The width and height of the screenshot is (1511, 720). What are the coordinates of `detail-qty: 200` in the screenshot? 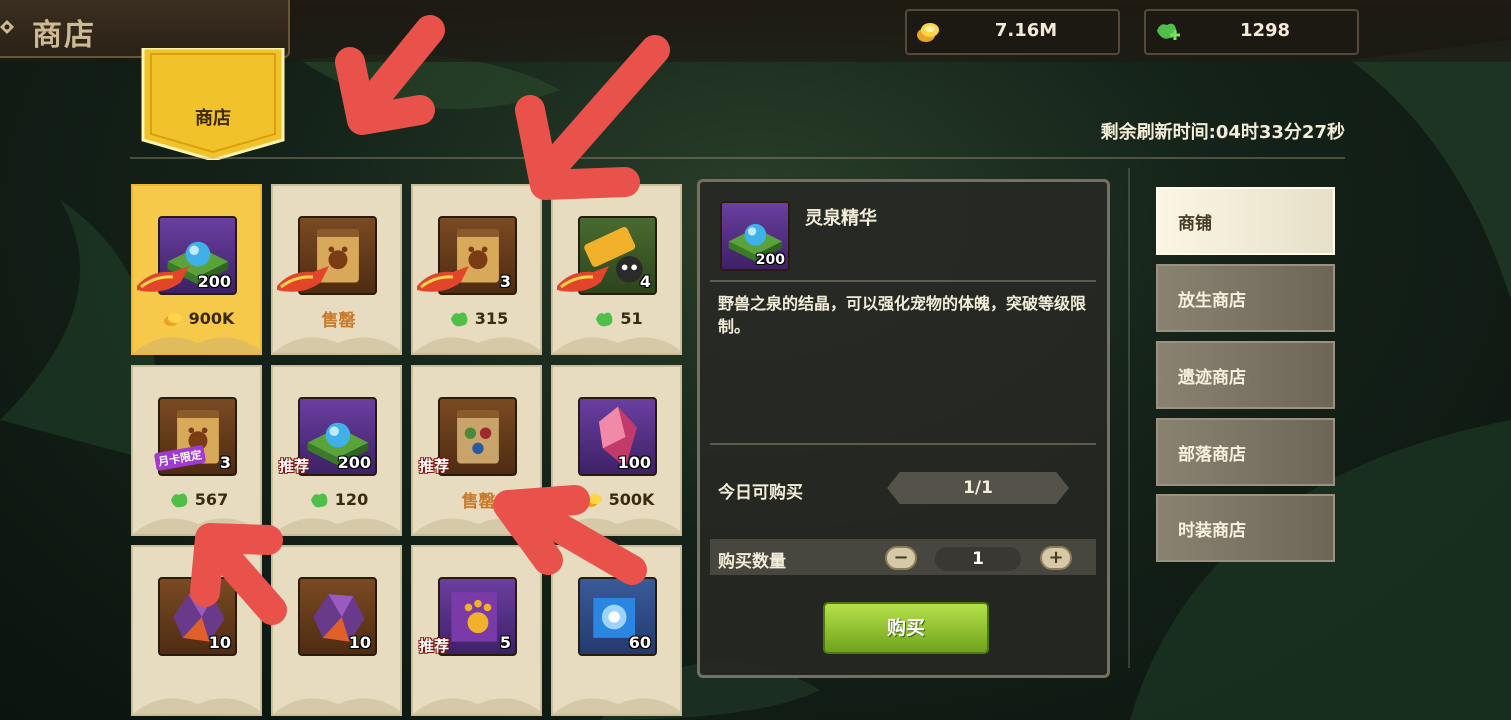 It's located at (770, 260).